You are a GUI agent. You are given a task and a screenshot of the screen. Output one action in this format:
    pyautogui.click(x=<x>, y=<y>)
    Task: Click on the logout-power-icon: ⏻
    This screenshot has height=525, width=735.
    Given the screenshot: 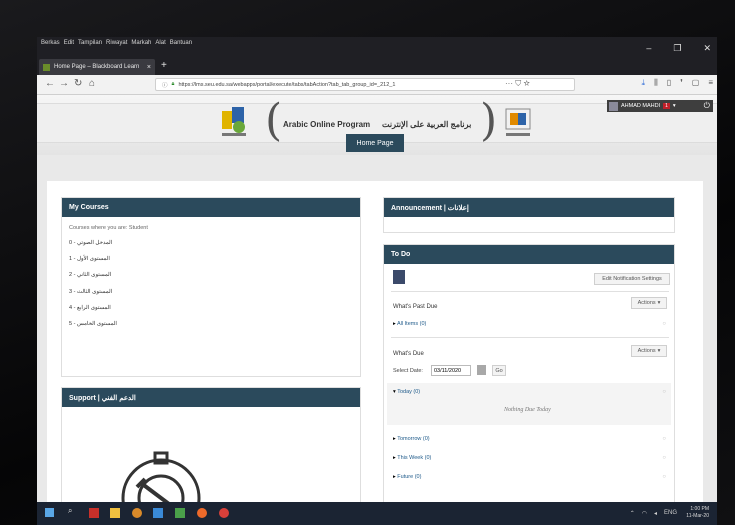 What is the action you would take?
    pyautogui.click(x=707, y=106)
    